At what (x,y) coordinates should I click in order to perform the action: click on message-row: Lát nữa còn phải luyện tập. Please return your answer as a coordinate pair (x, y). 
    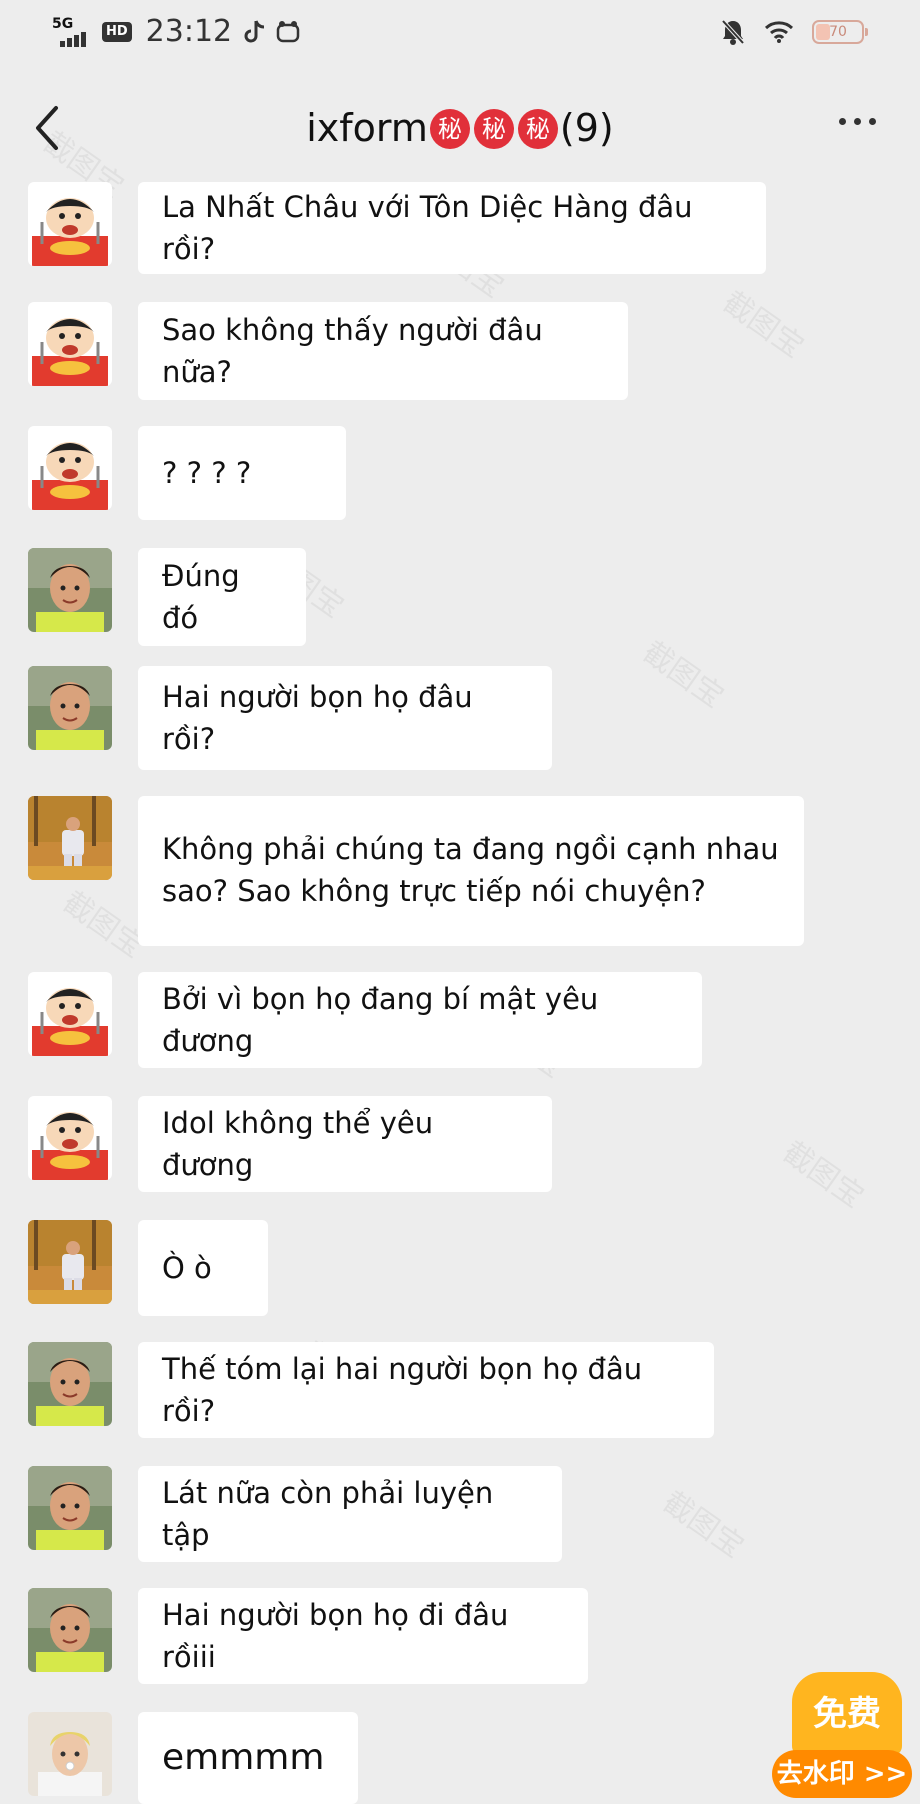
    Looking at the image, I should click on (460, 1514).